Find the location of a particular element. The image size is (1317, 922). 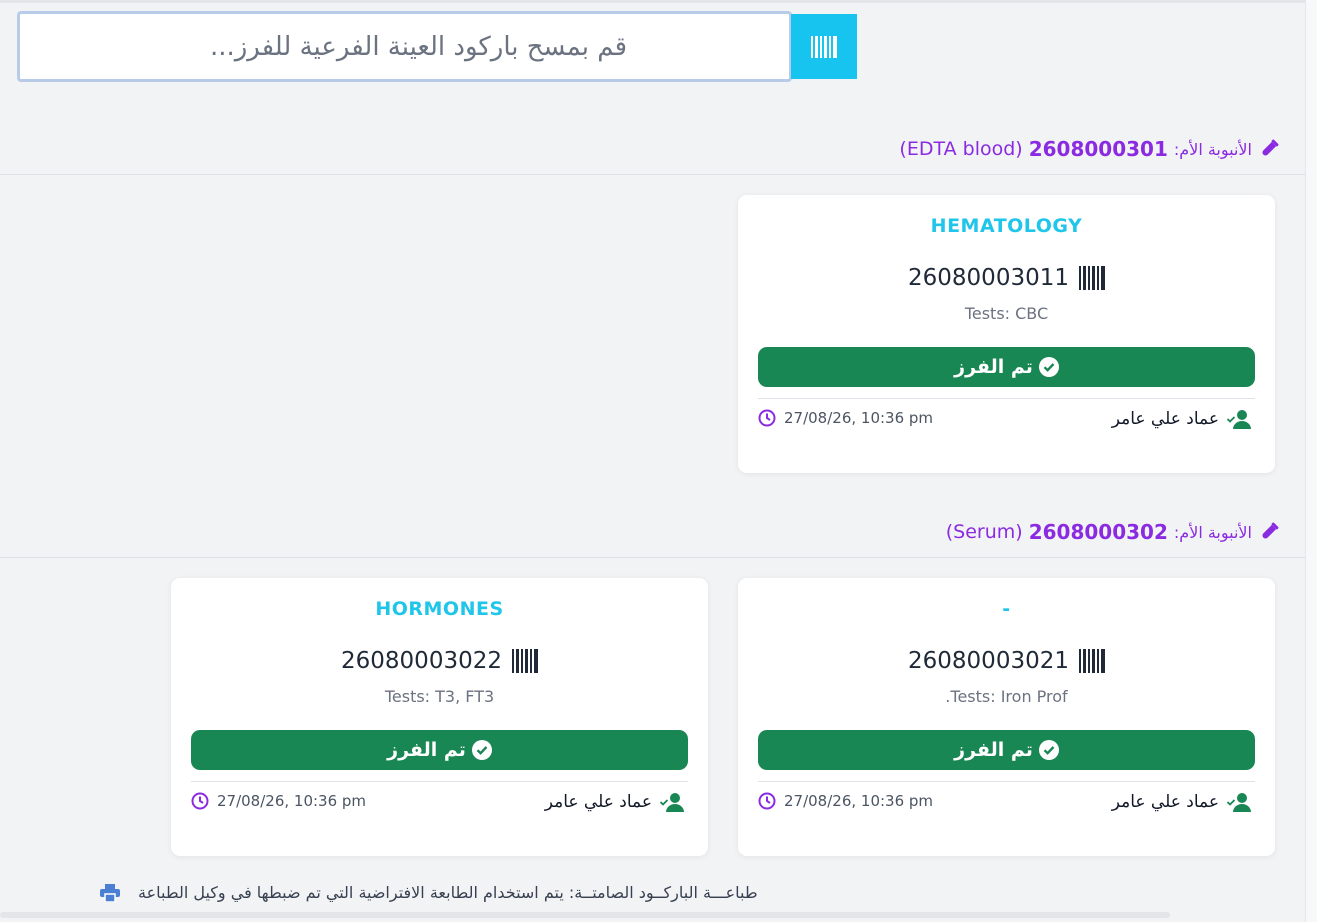

sample-barcode: 26080003011 is located at coordinates (1006, 278).